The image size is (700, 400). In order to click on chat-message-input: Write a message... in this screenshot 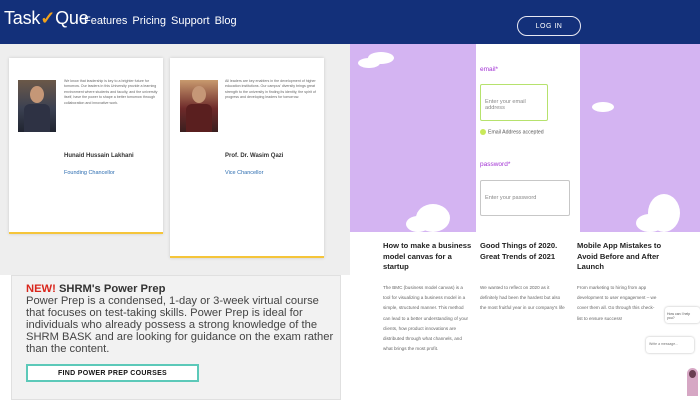, I will do `click(670, 345)`.